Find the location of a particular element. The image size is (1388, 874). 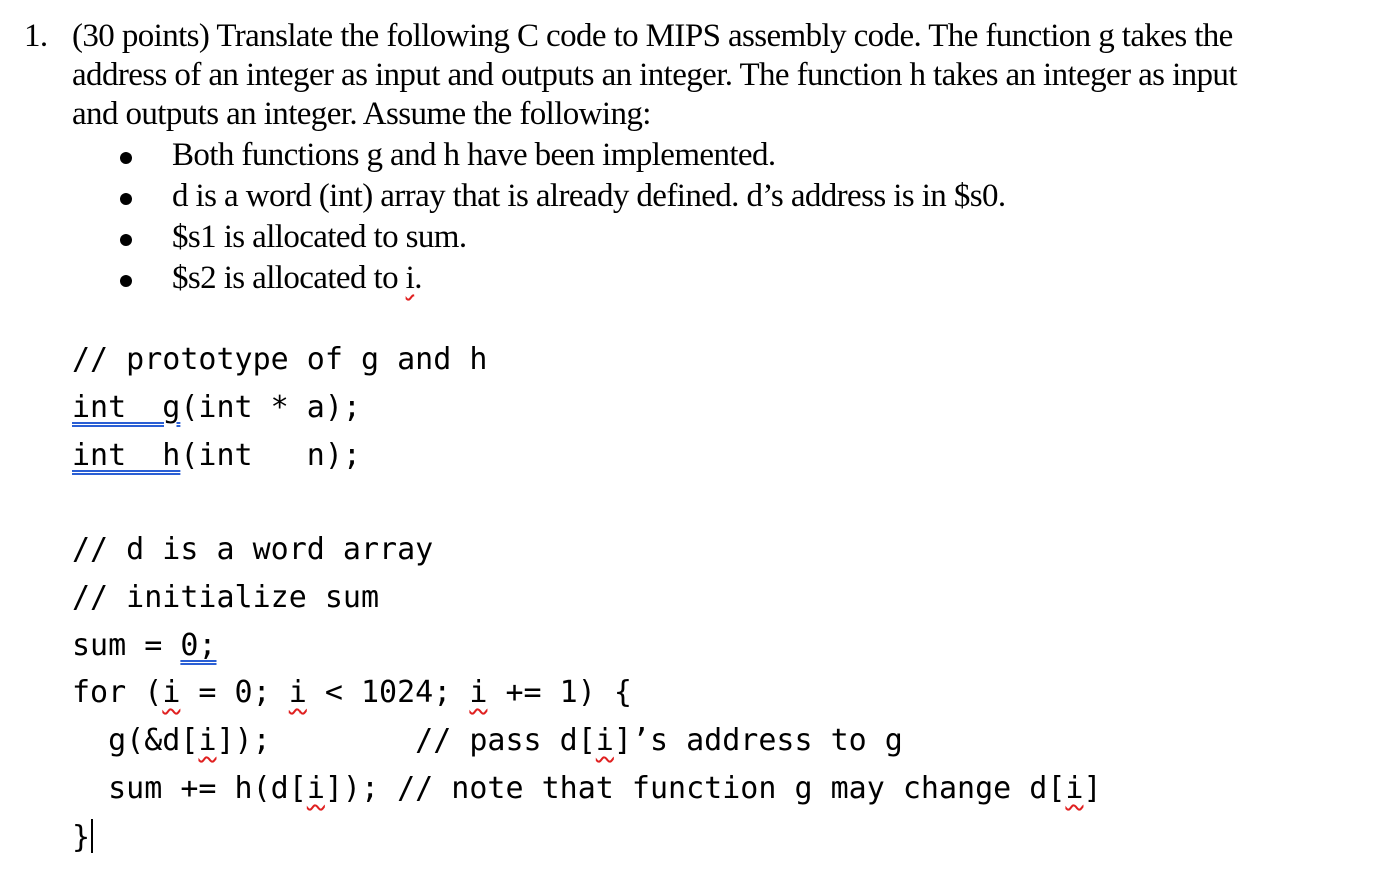

code-comment-init: // initialize sum is located at coordinates (226, 597).